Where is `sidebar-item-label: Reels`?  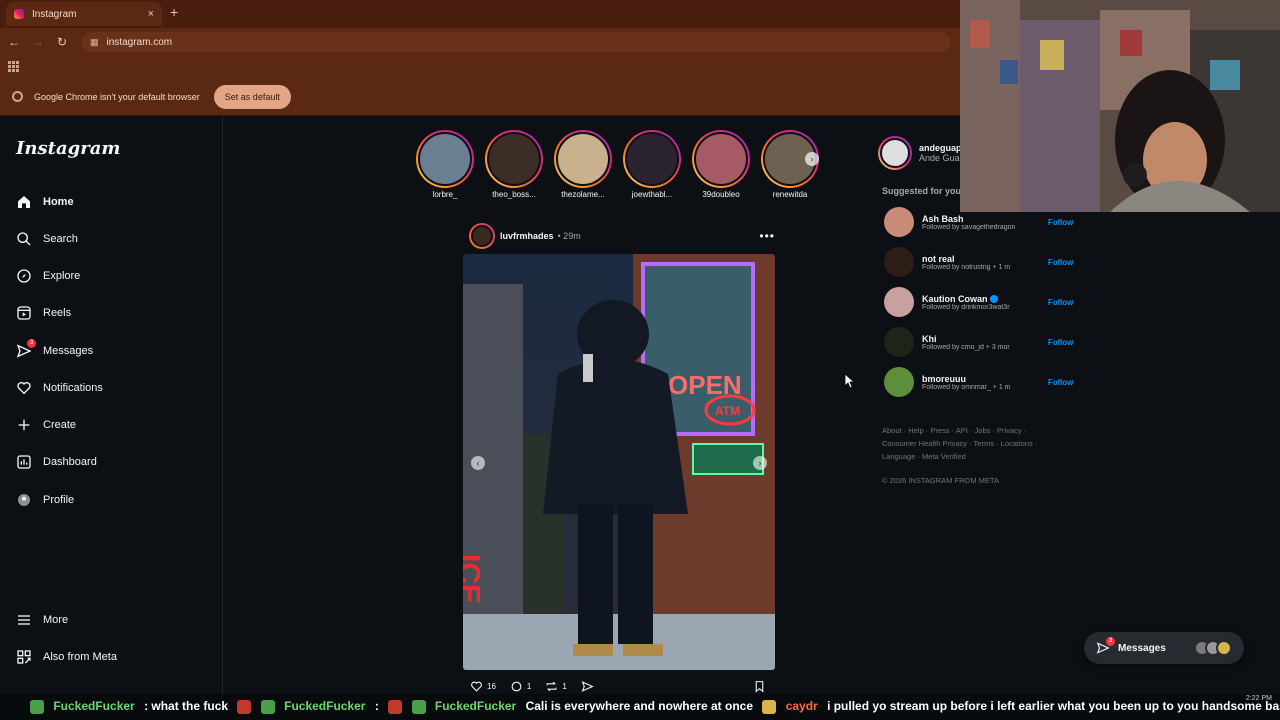 sidebar-item-label: Reels is located at coordinates (57, 313).